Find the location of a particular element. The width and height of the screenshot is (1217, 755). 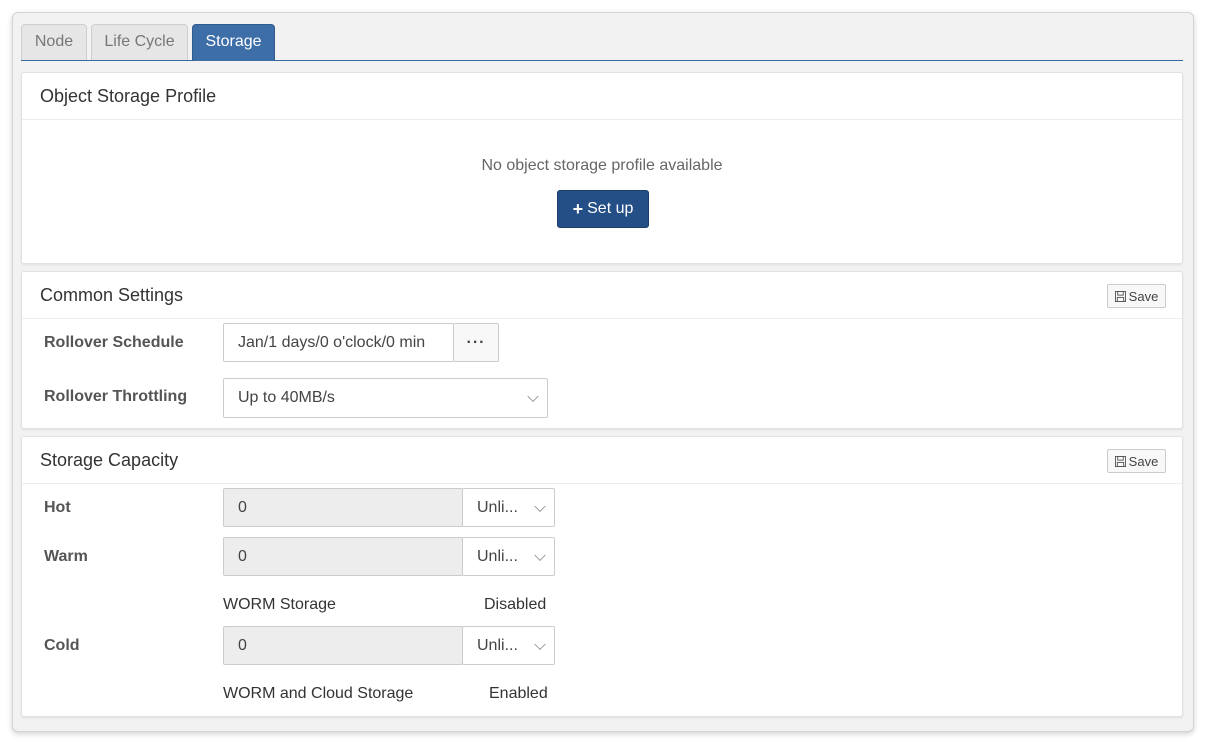

object-storage-header: Object Storage Profile is located at coordinates (602, 96).